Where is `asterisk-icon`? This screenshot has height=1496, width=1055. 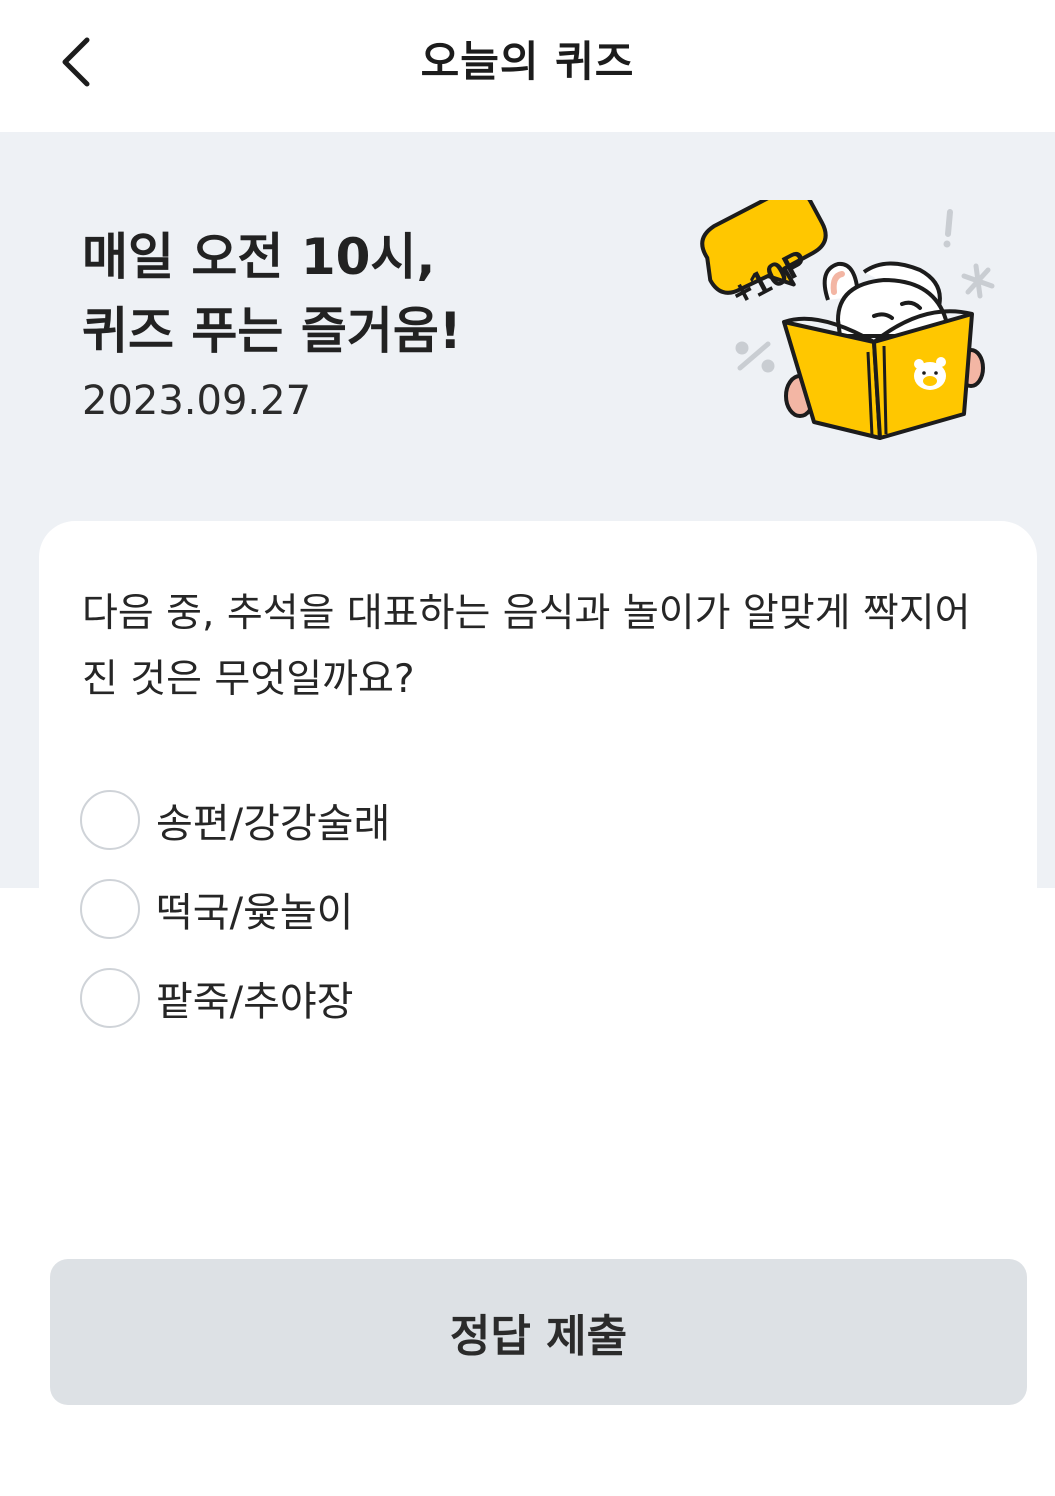
asterisk-icon is located at coordinates (978, 281).